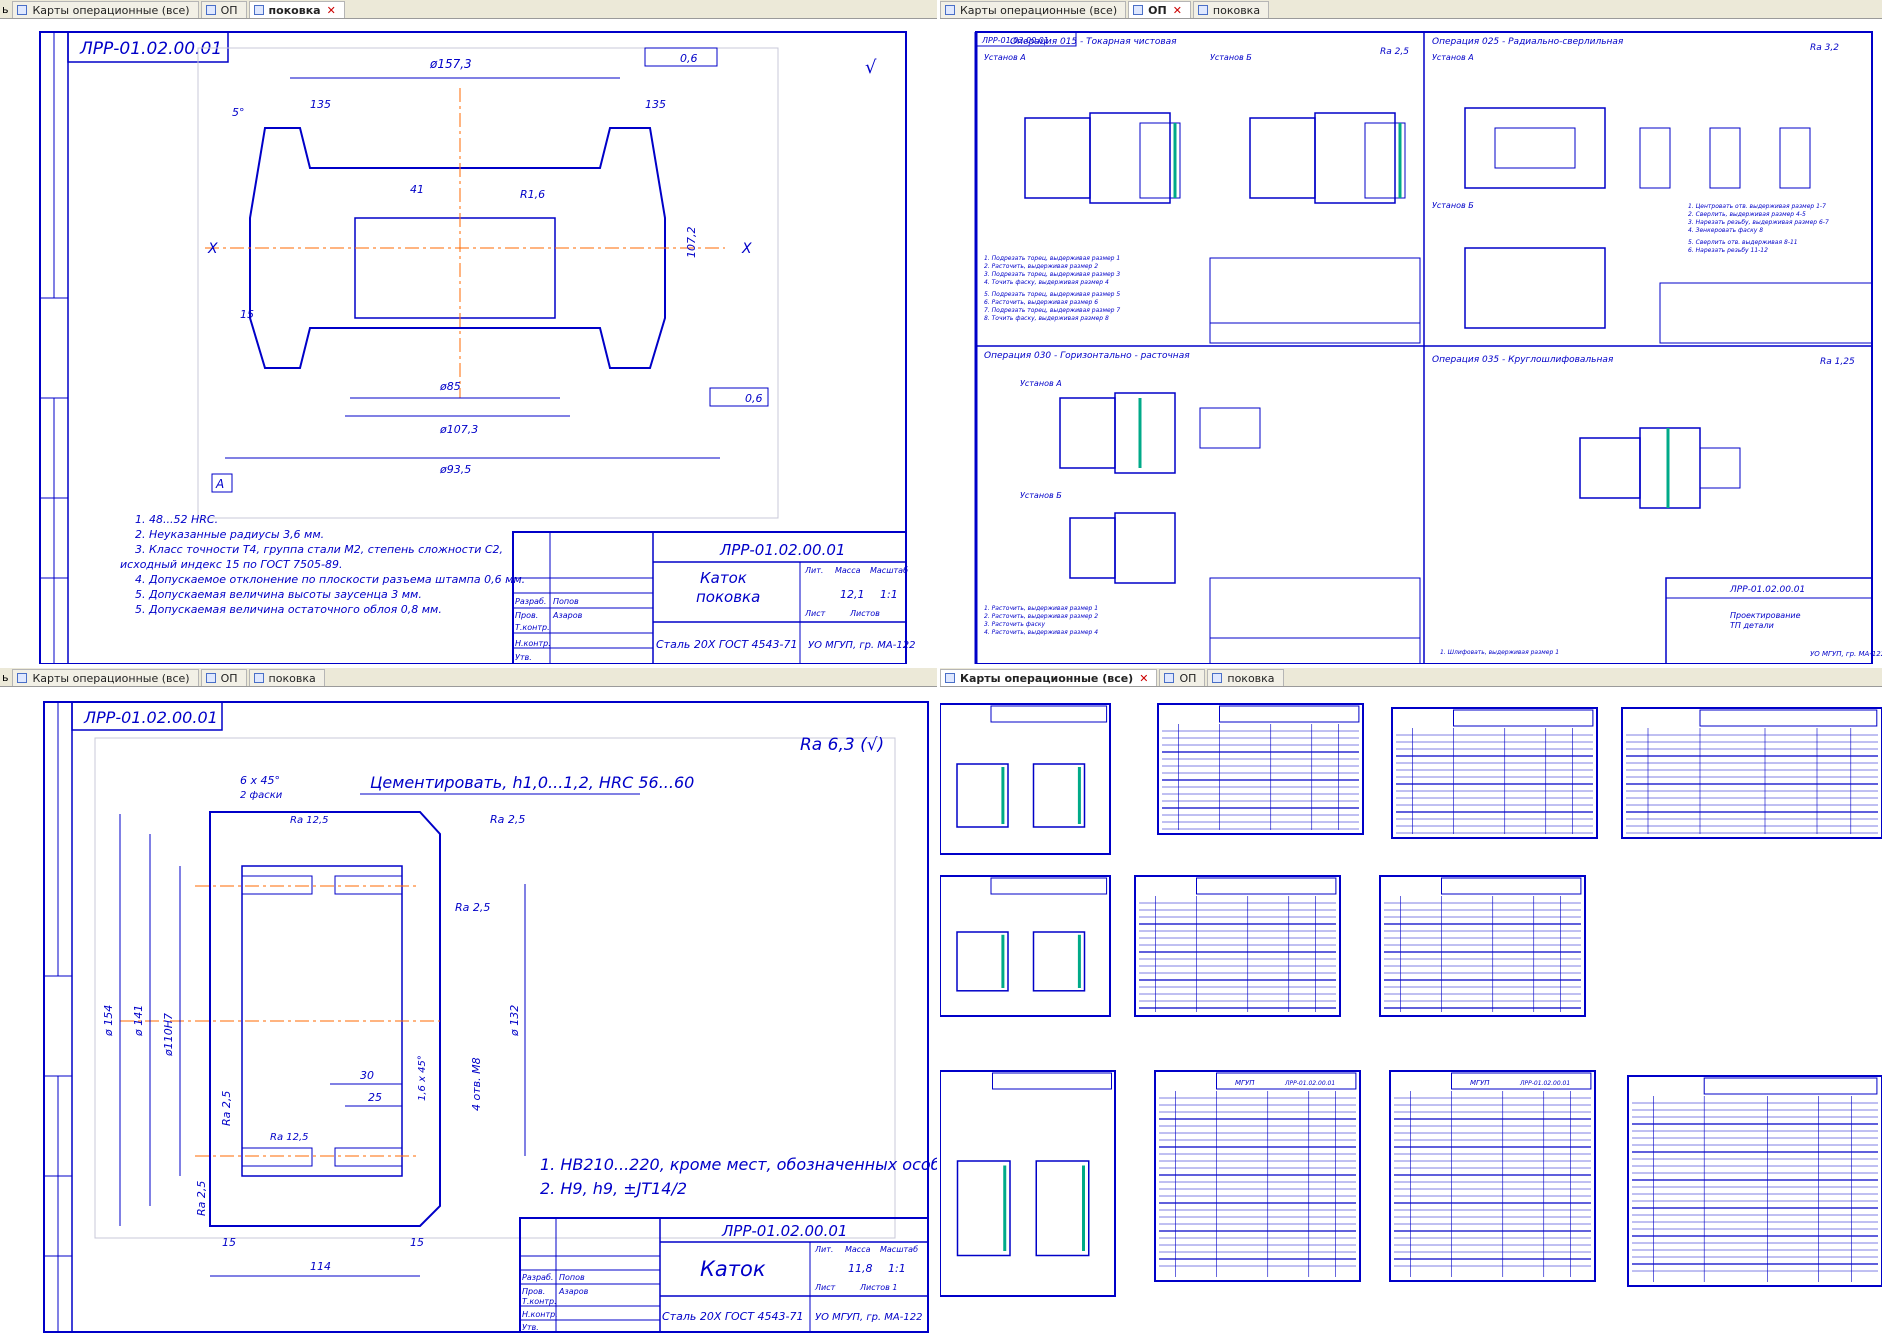 The height and width of the screenshot is (1334, 1882). What do you see at coordinates (1309, 1083) in the screenshot?
I see `card-code-label: ЛРР-01.02.00.01` at bounding box center [1309, 1083].